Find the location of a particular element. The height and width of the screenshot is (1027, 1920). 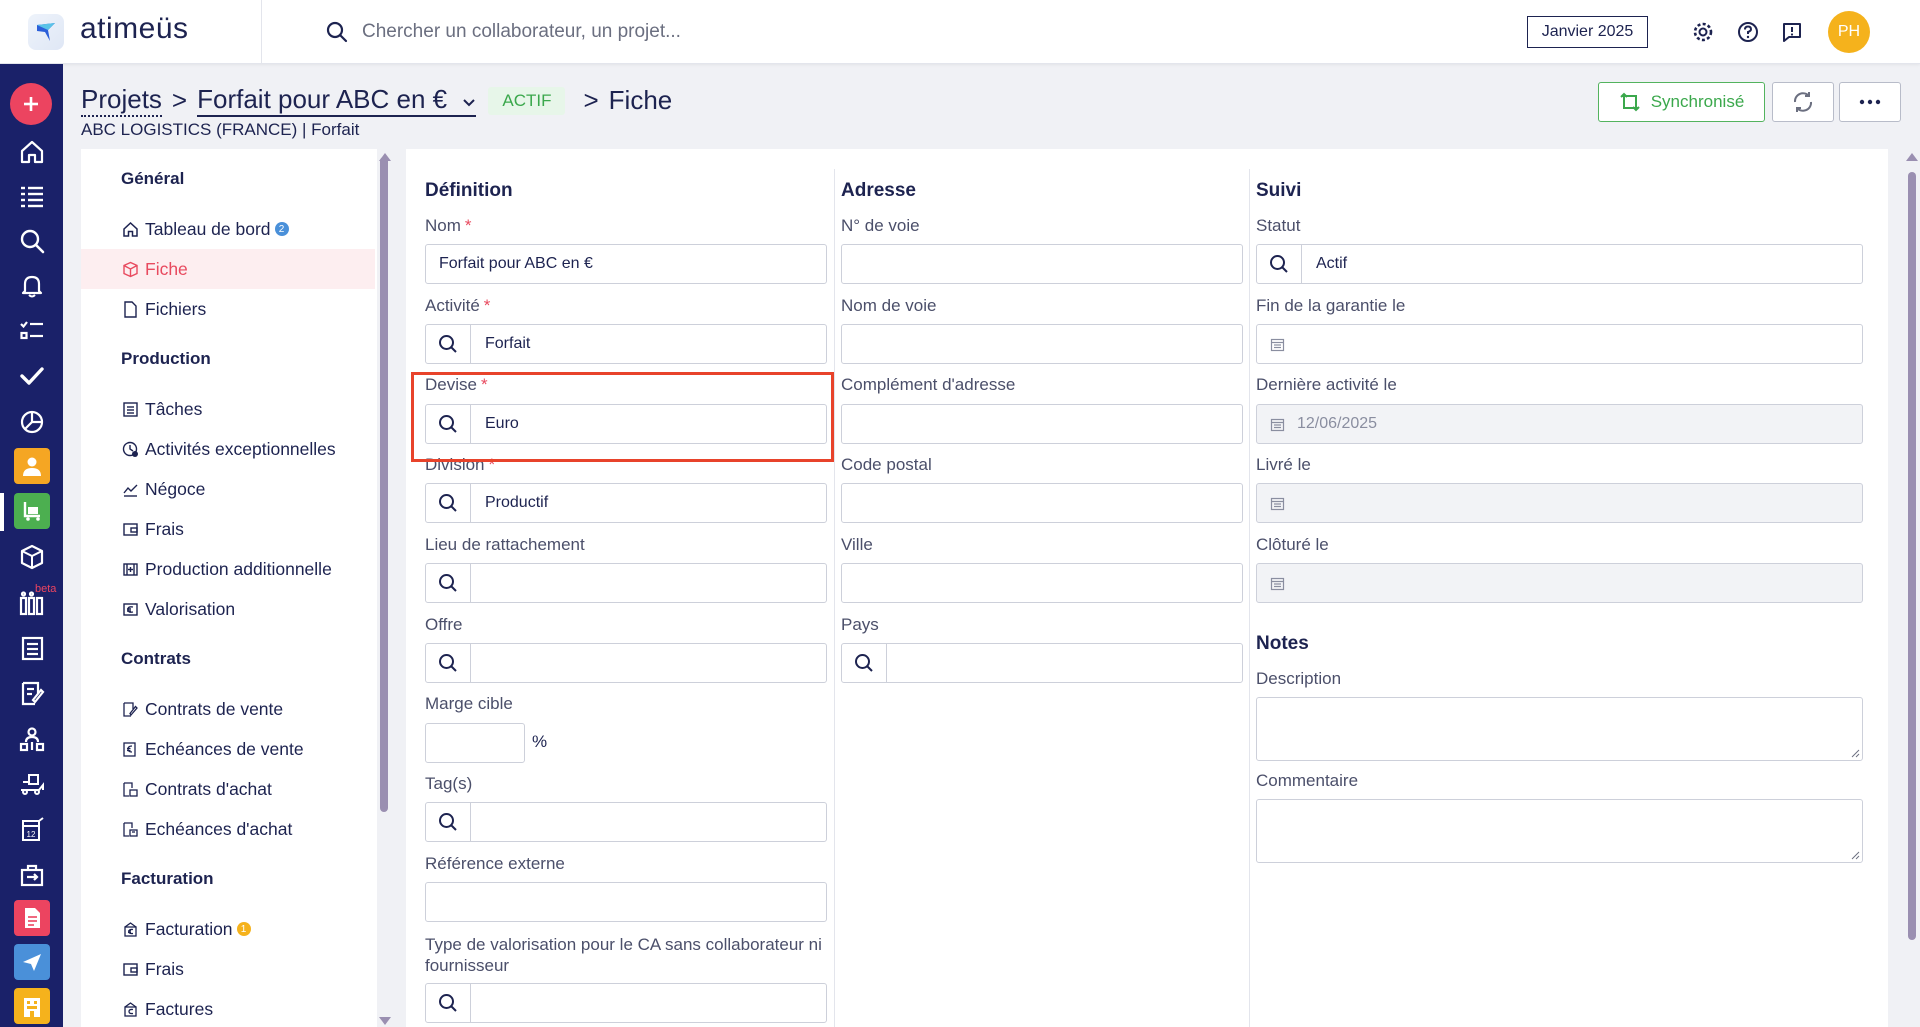

rail-search-icon is located at coordinates (32, 241).